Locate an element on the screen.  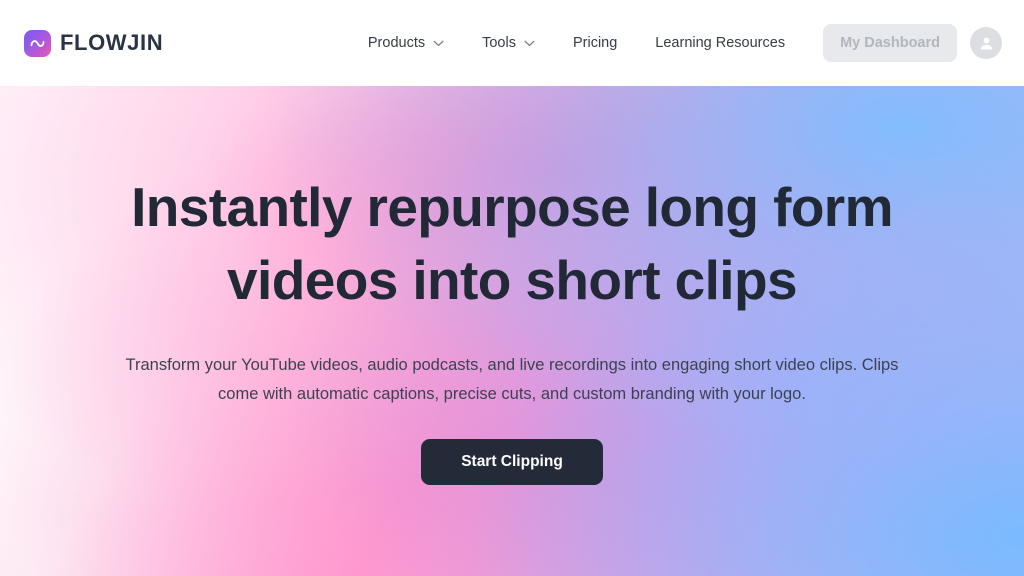
nav-item-label: Products is located at coordinates (396, 43).